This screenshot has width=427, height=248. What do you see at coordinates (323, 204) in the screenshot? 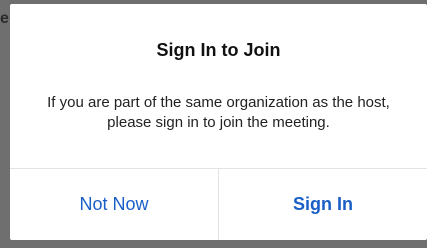
I see `sign-in-button: Sign In` at bounding box center [323, 204].